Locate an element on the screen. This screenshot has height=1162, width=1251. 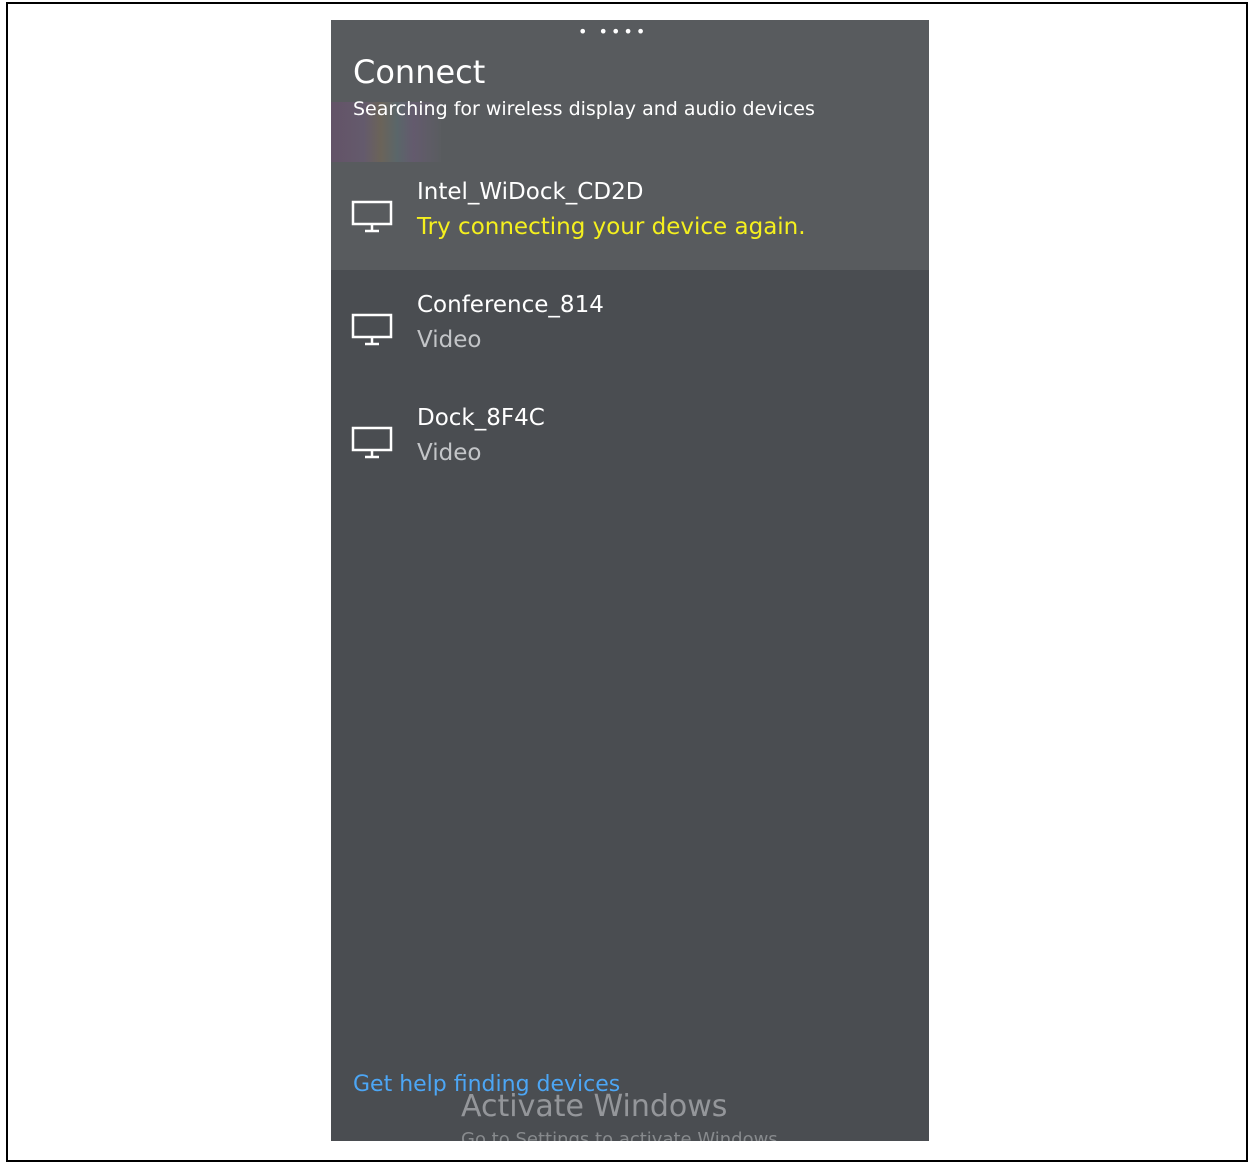
device-status-warning: Try connecting your device again. is located at coordinates (611, 227).